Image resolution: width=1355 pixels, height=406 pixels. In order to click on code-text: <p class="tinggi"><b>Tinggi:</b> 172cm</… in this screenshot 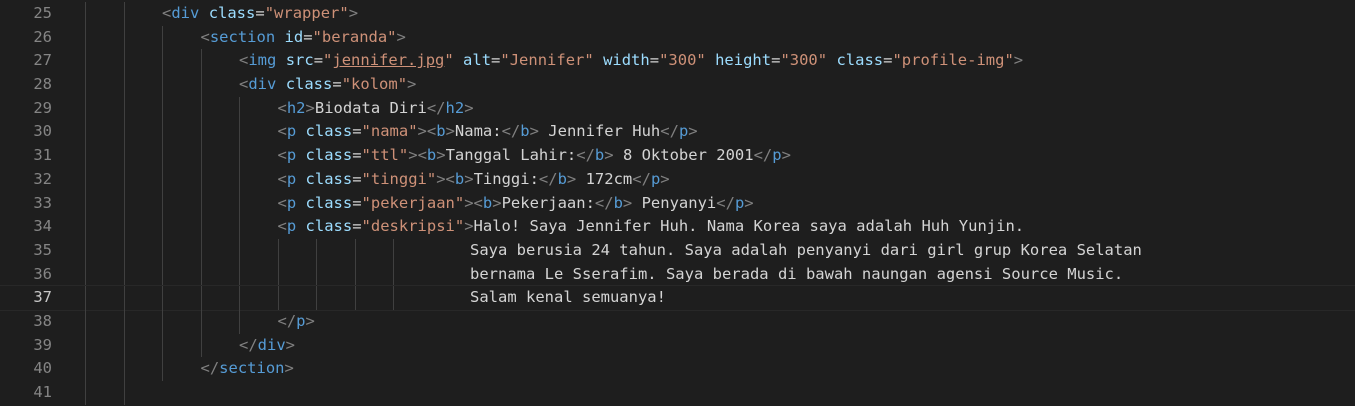, I will do `click(474, 180)`.